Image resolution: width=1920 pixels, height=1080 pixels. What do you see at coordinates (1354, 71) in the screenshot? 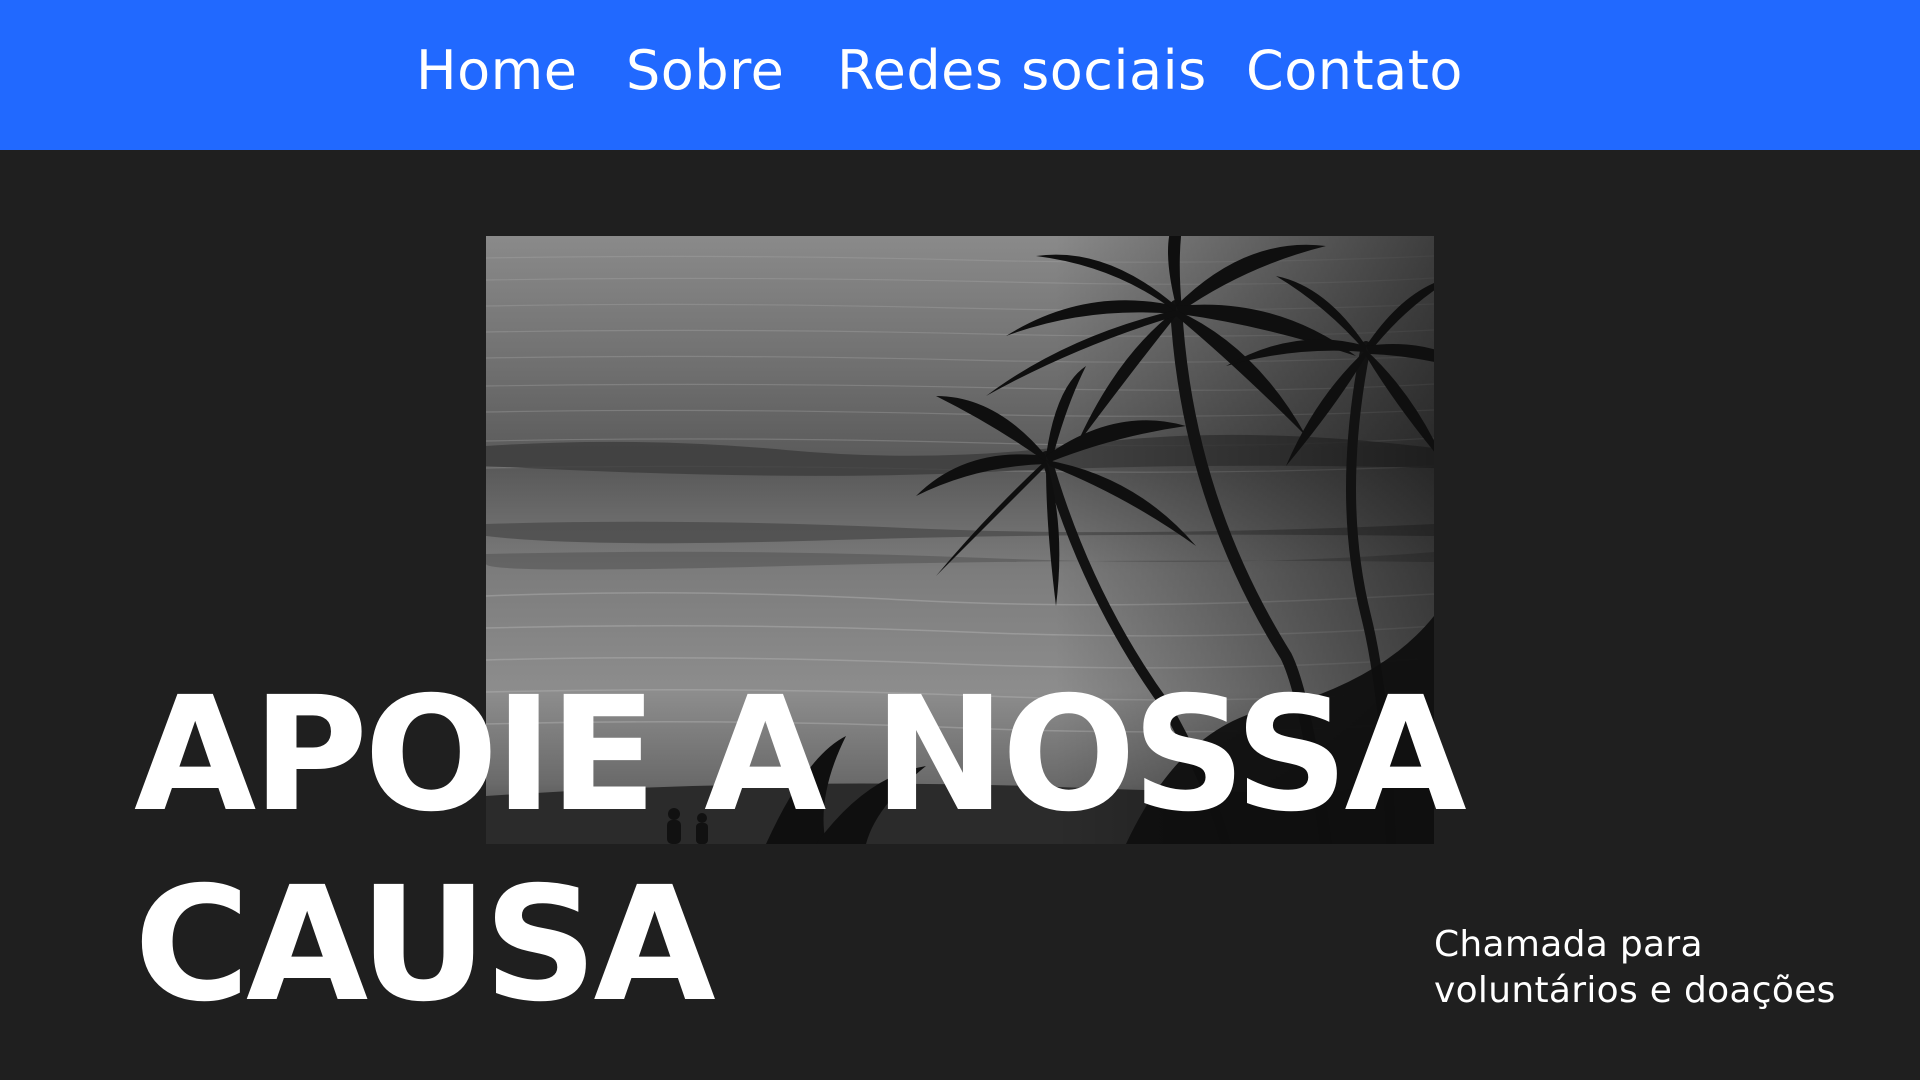
I see `nav-link-contato: Contato` at bounding box center [1354, 71].